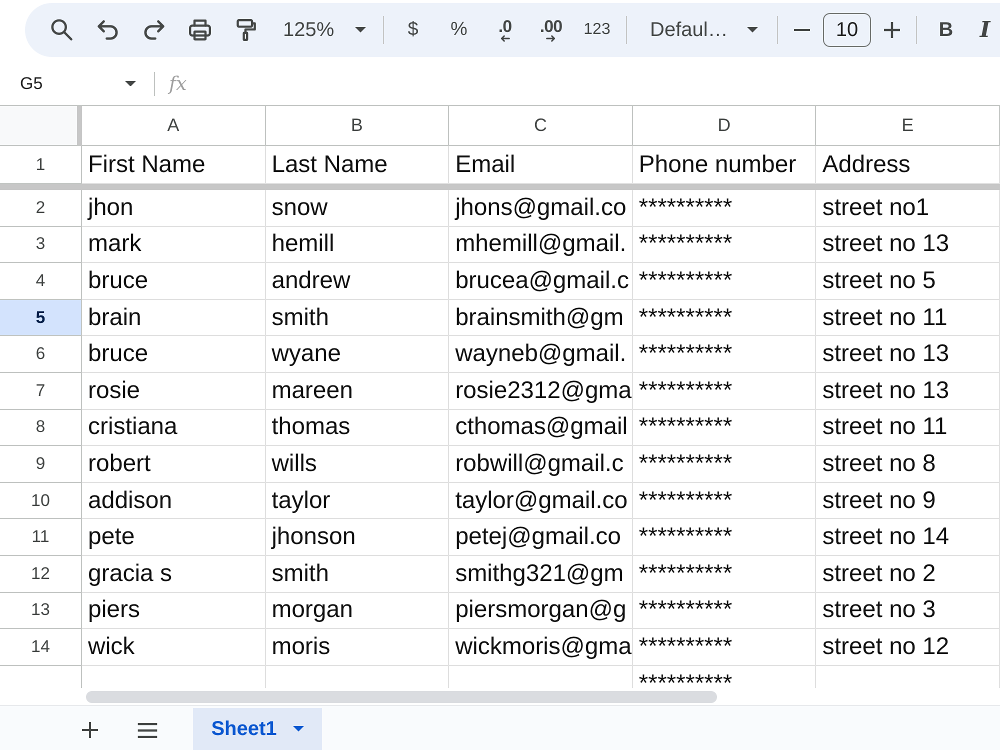  Describe the element at coordinates (724, 126) in the screenshot. I see `column-header: D` at that location.